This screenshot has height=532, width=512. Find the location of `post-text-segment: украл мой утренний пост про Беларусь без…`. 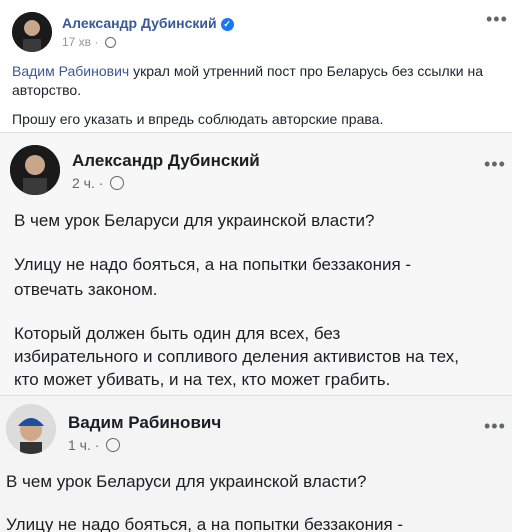

post-text-segment: украл мой утренний пост про Беларусь без… is located at coordinates (306, 71).